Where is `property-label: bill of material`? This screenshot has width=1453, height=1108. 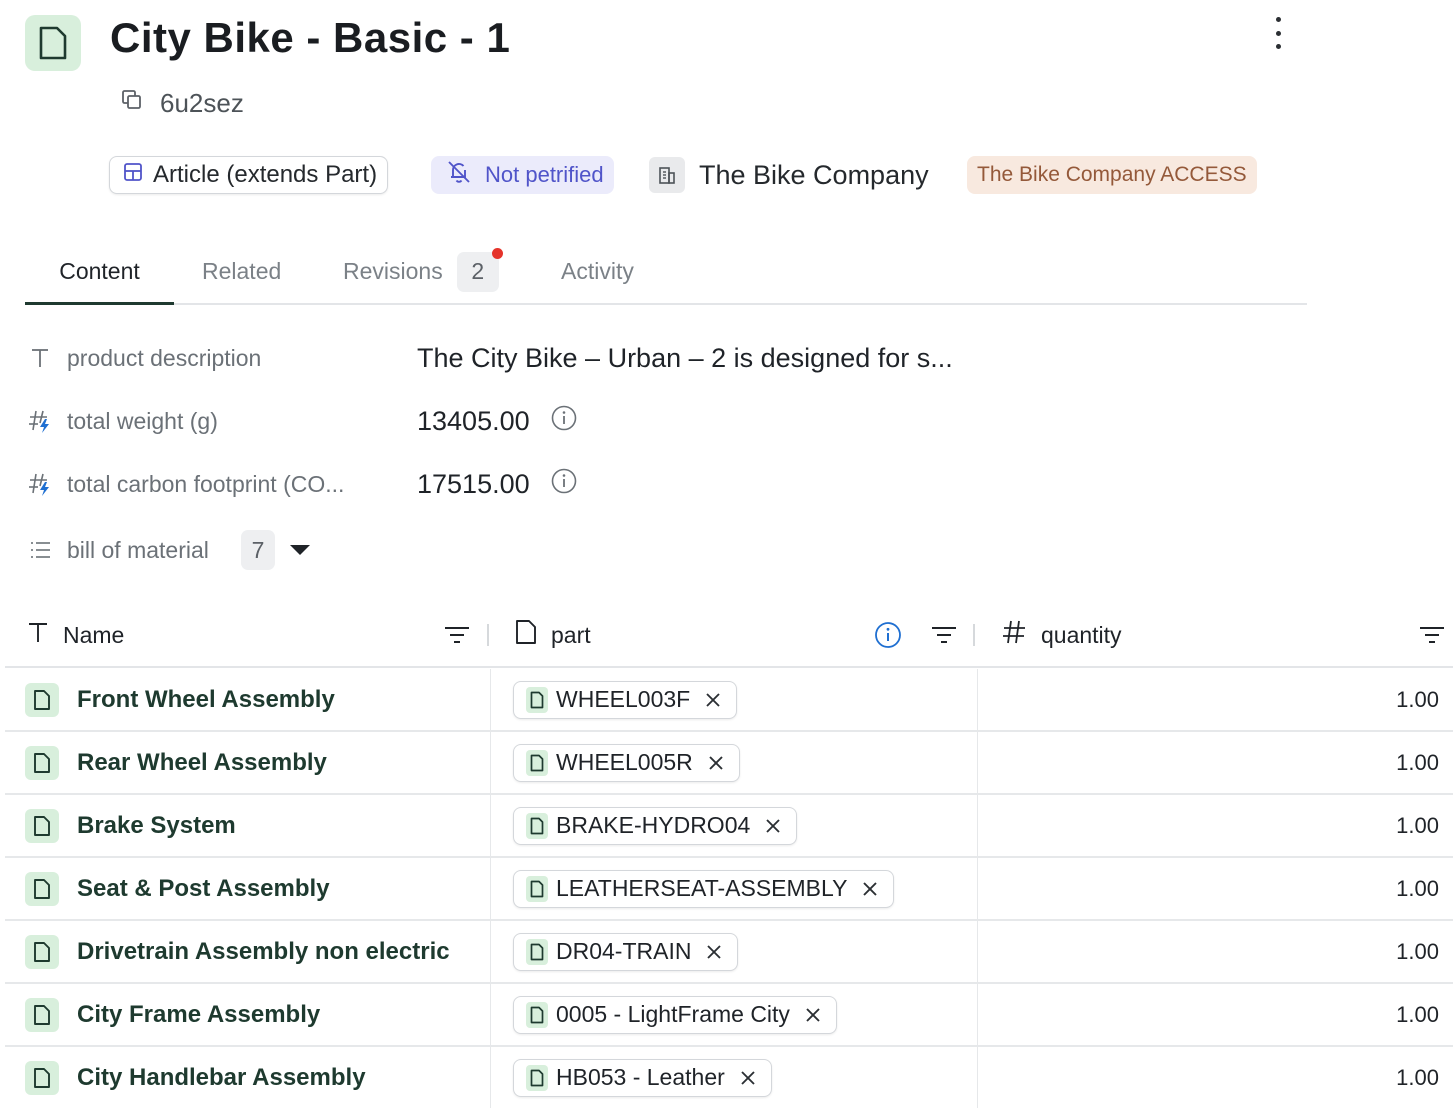
property-label: bill of material is located at coordinates (138, 549).